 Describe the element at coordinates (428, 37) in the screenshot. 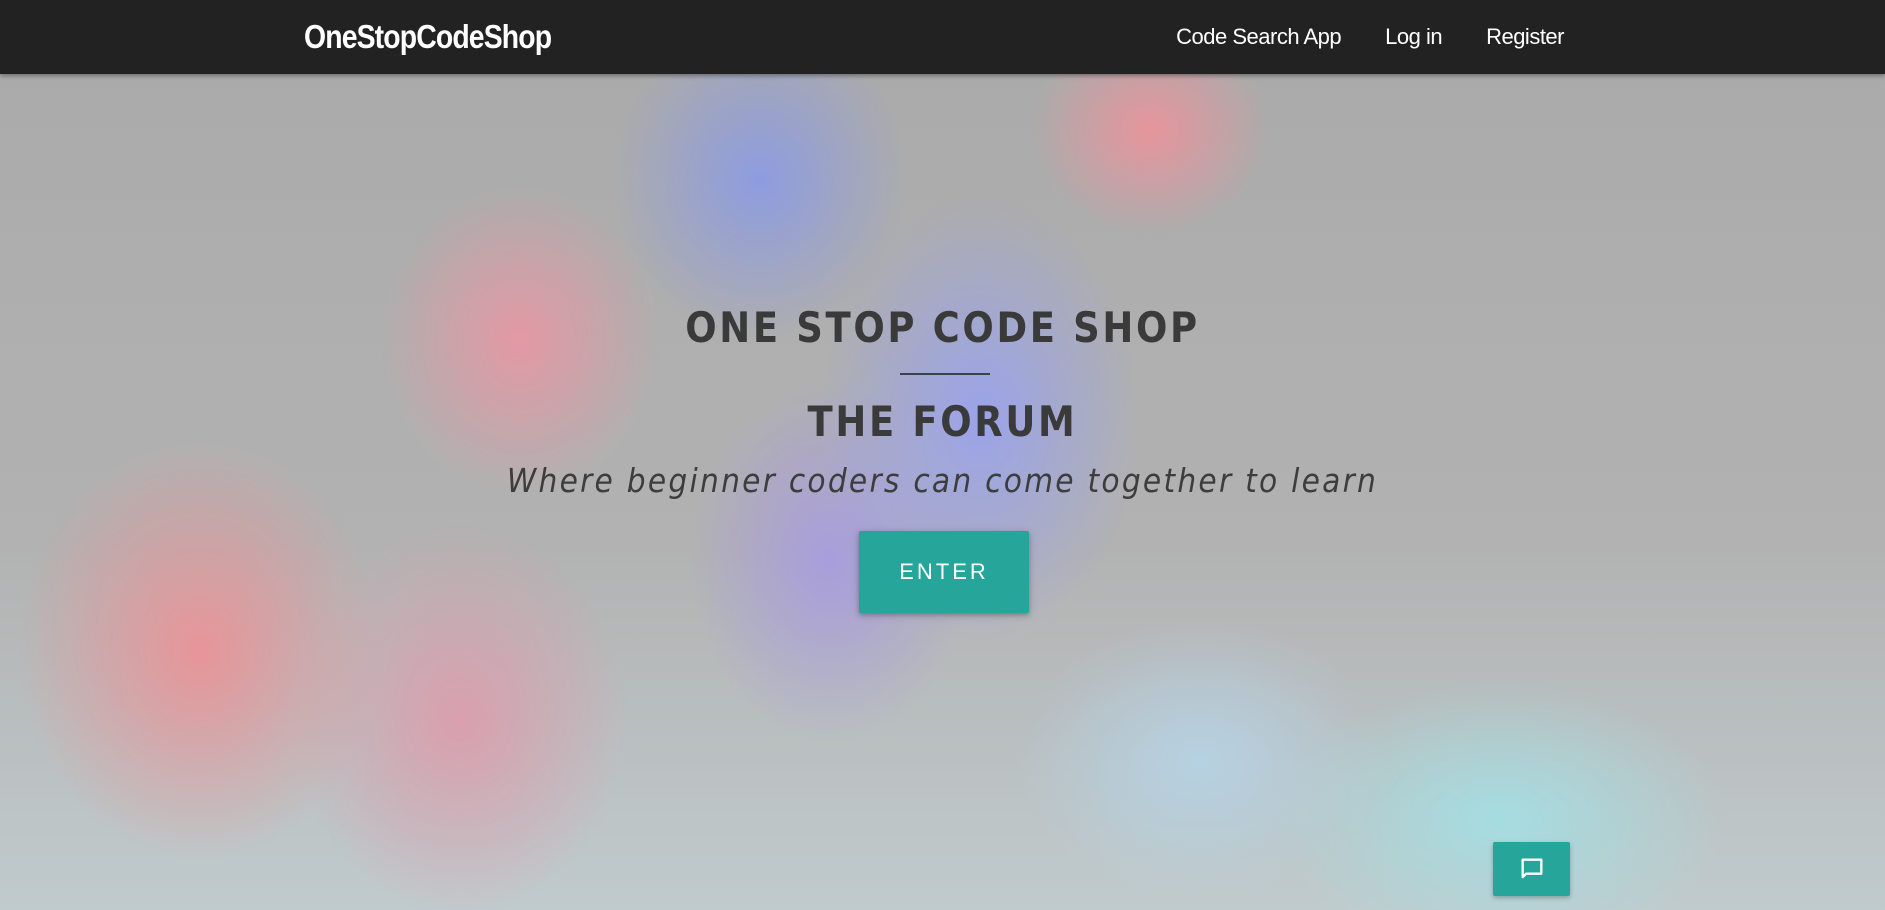

I see `brand-logo-link: OneStopCodeShop` at that location.